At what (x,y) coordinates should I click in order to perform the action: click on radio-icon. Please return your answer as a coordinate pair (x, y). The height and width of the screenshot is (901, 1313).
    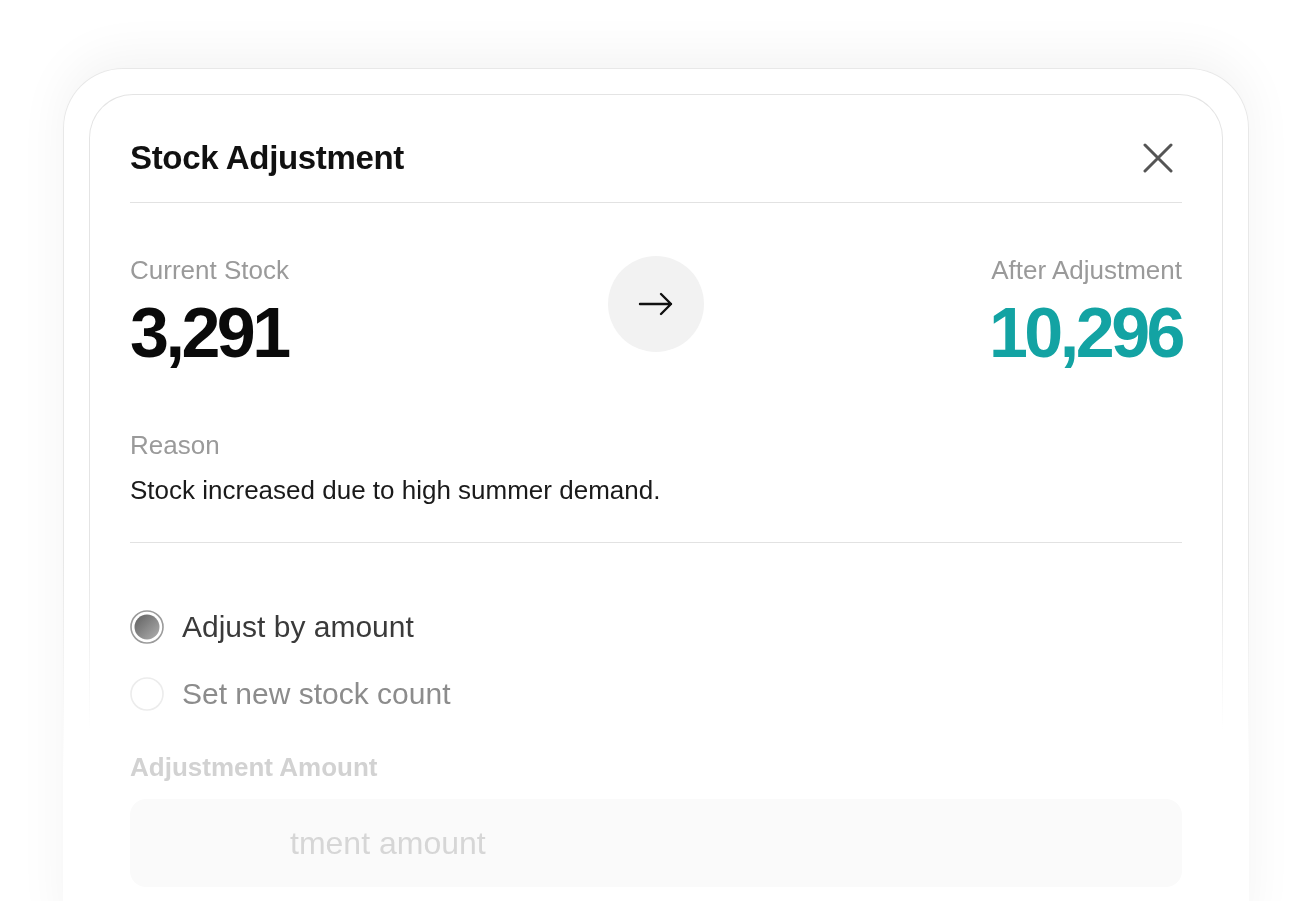
    Looking at the image, I should click on (147, 627).